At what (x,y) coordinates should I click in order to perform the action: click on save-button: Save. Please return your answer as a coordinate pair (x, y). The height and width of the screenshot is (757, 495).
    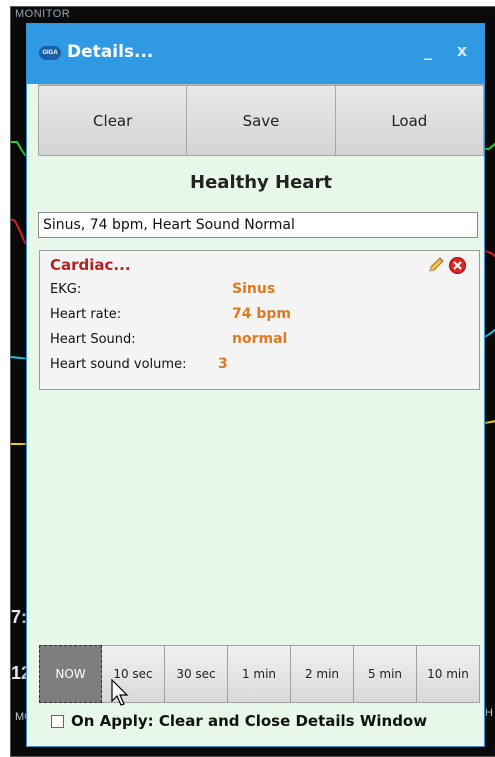
    Looking at the image, I should click on (261, 120).